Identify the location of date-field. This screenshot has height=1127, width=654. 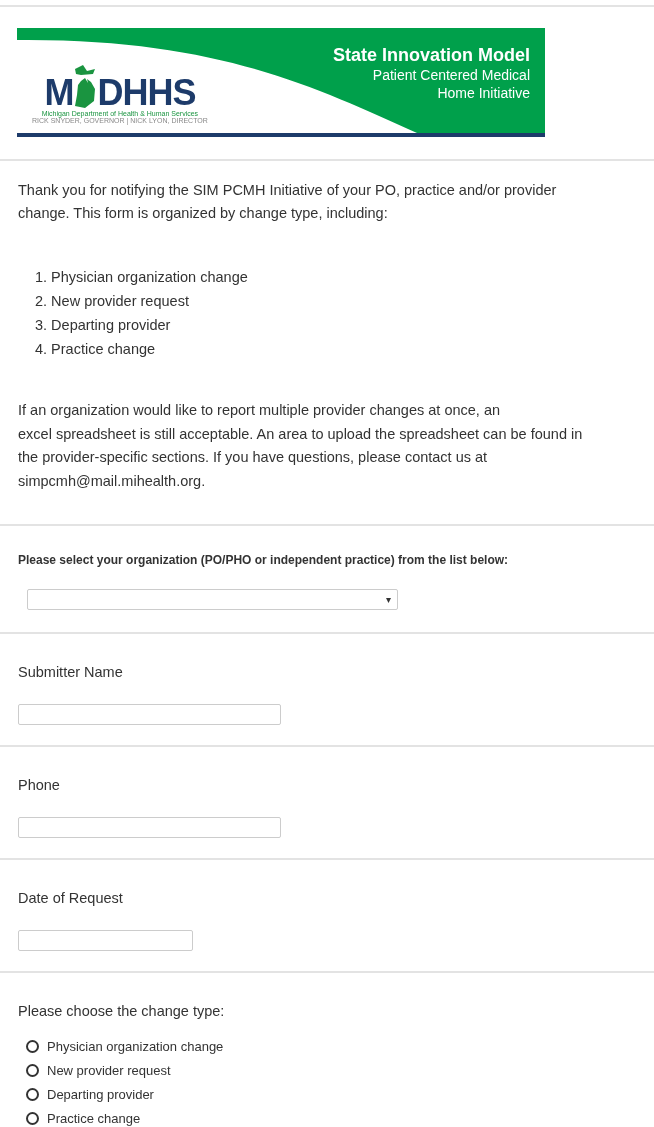
(105, 940).